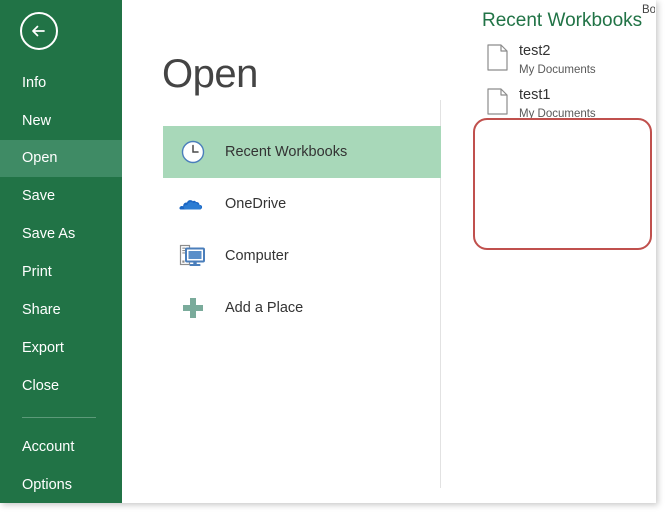 The width and height of the screenshot is (671, 512). What do you see at coordinates (48, 447) in the screenshot?
I see `sidebar-item-label: Account` at bounding box center [48, 447].